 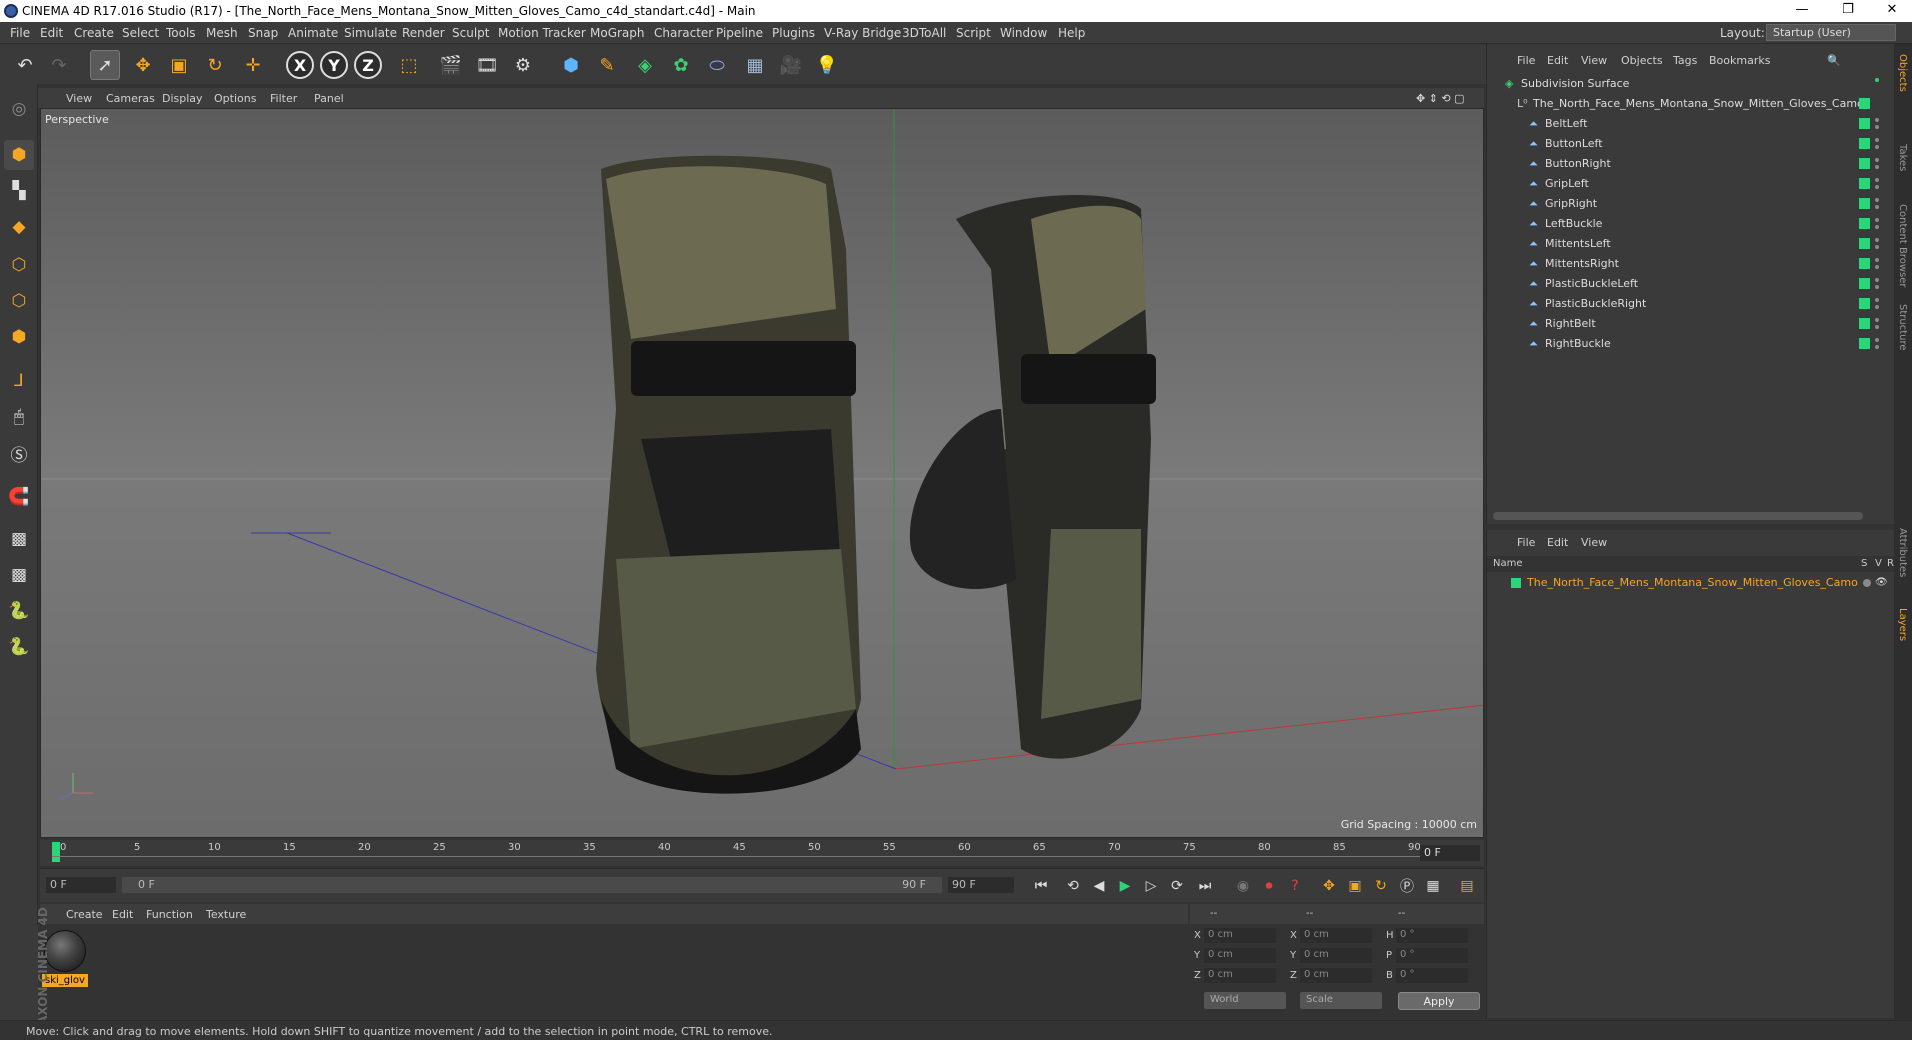 I want to click on object-row-child: ⏶ ButtonLeft, so click(x=1683, y=144).